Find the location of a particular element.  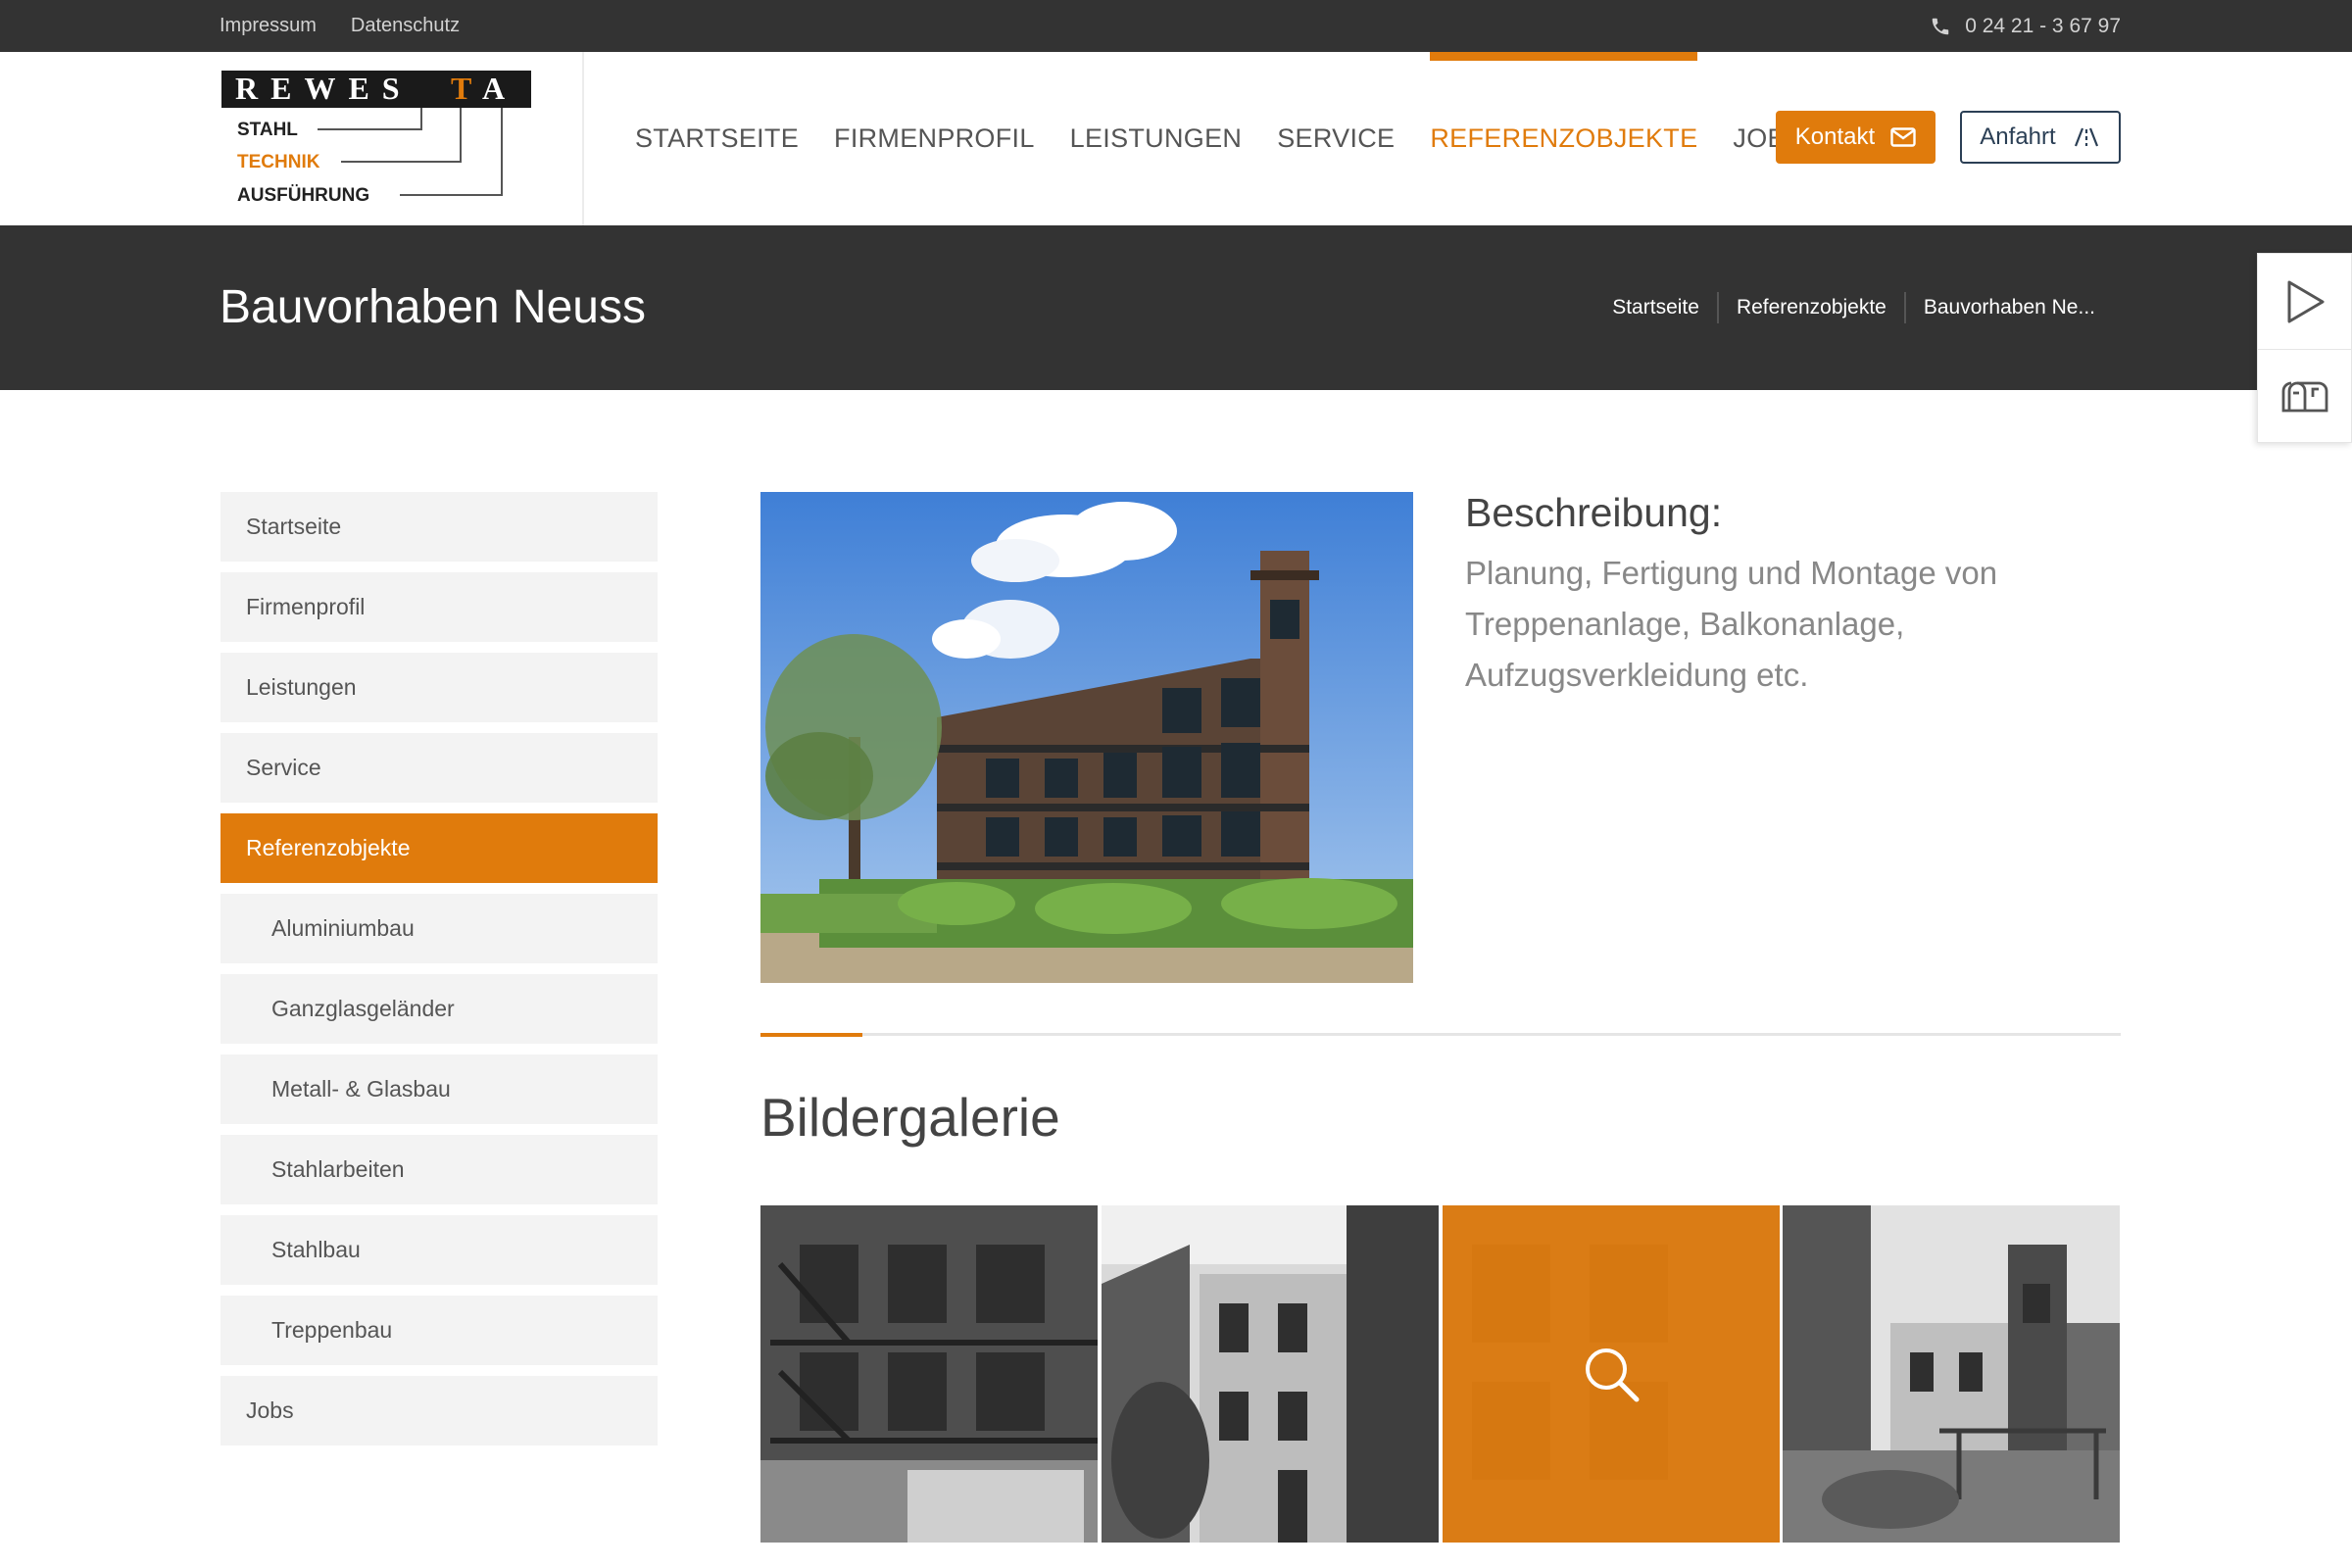

sidebar-item-stahlarbeiten: Stahlarbeiten is located at coordinates (439, 1169).